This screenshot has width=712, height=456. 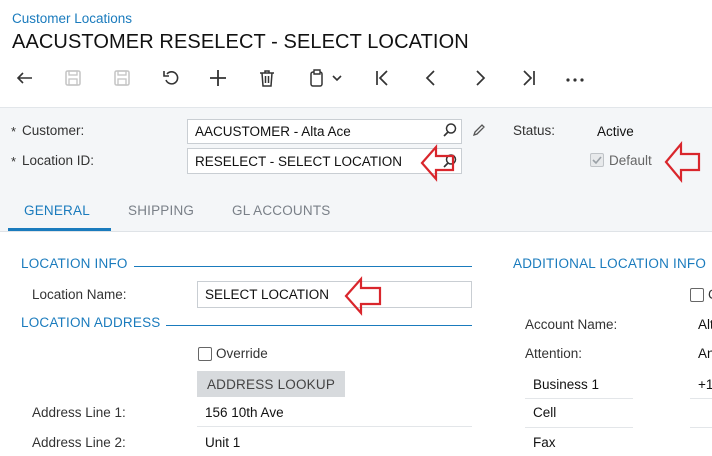 What do you see at coordinates (480, 78) in the screenshot?
I see `next-record-icon` at bounding box center [480, 78].